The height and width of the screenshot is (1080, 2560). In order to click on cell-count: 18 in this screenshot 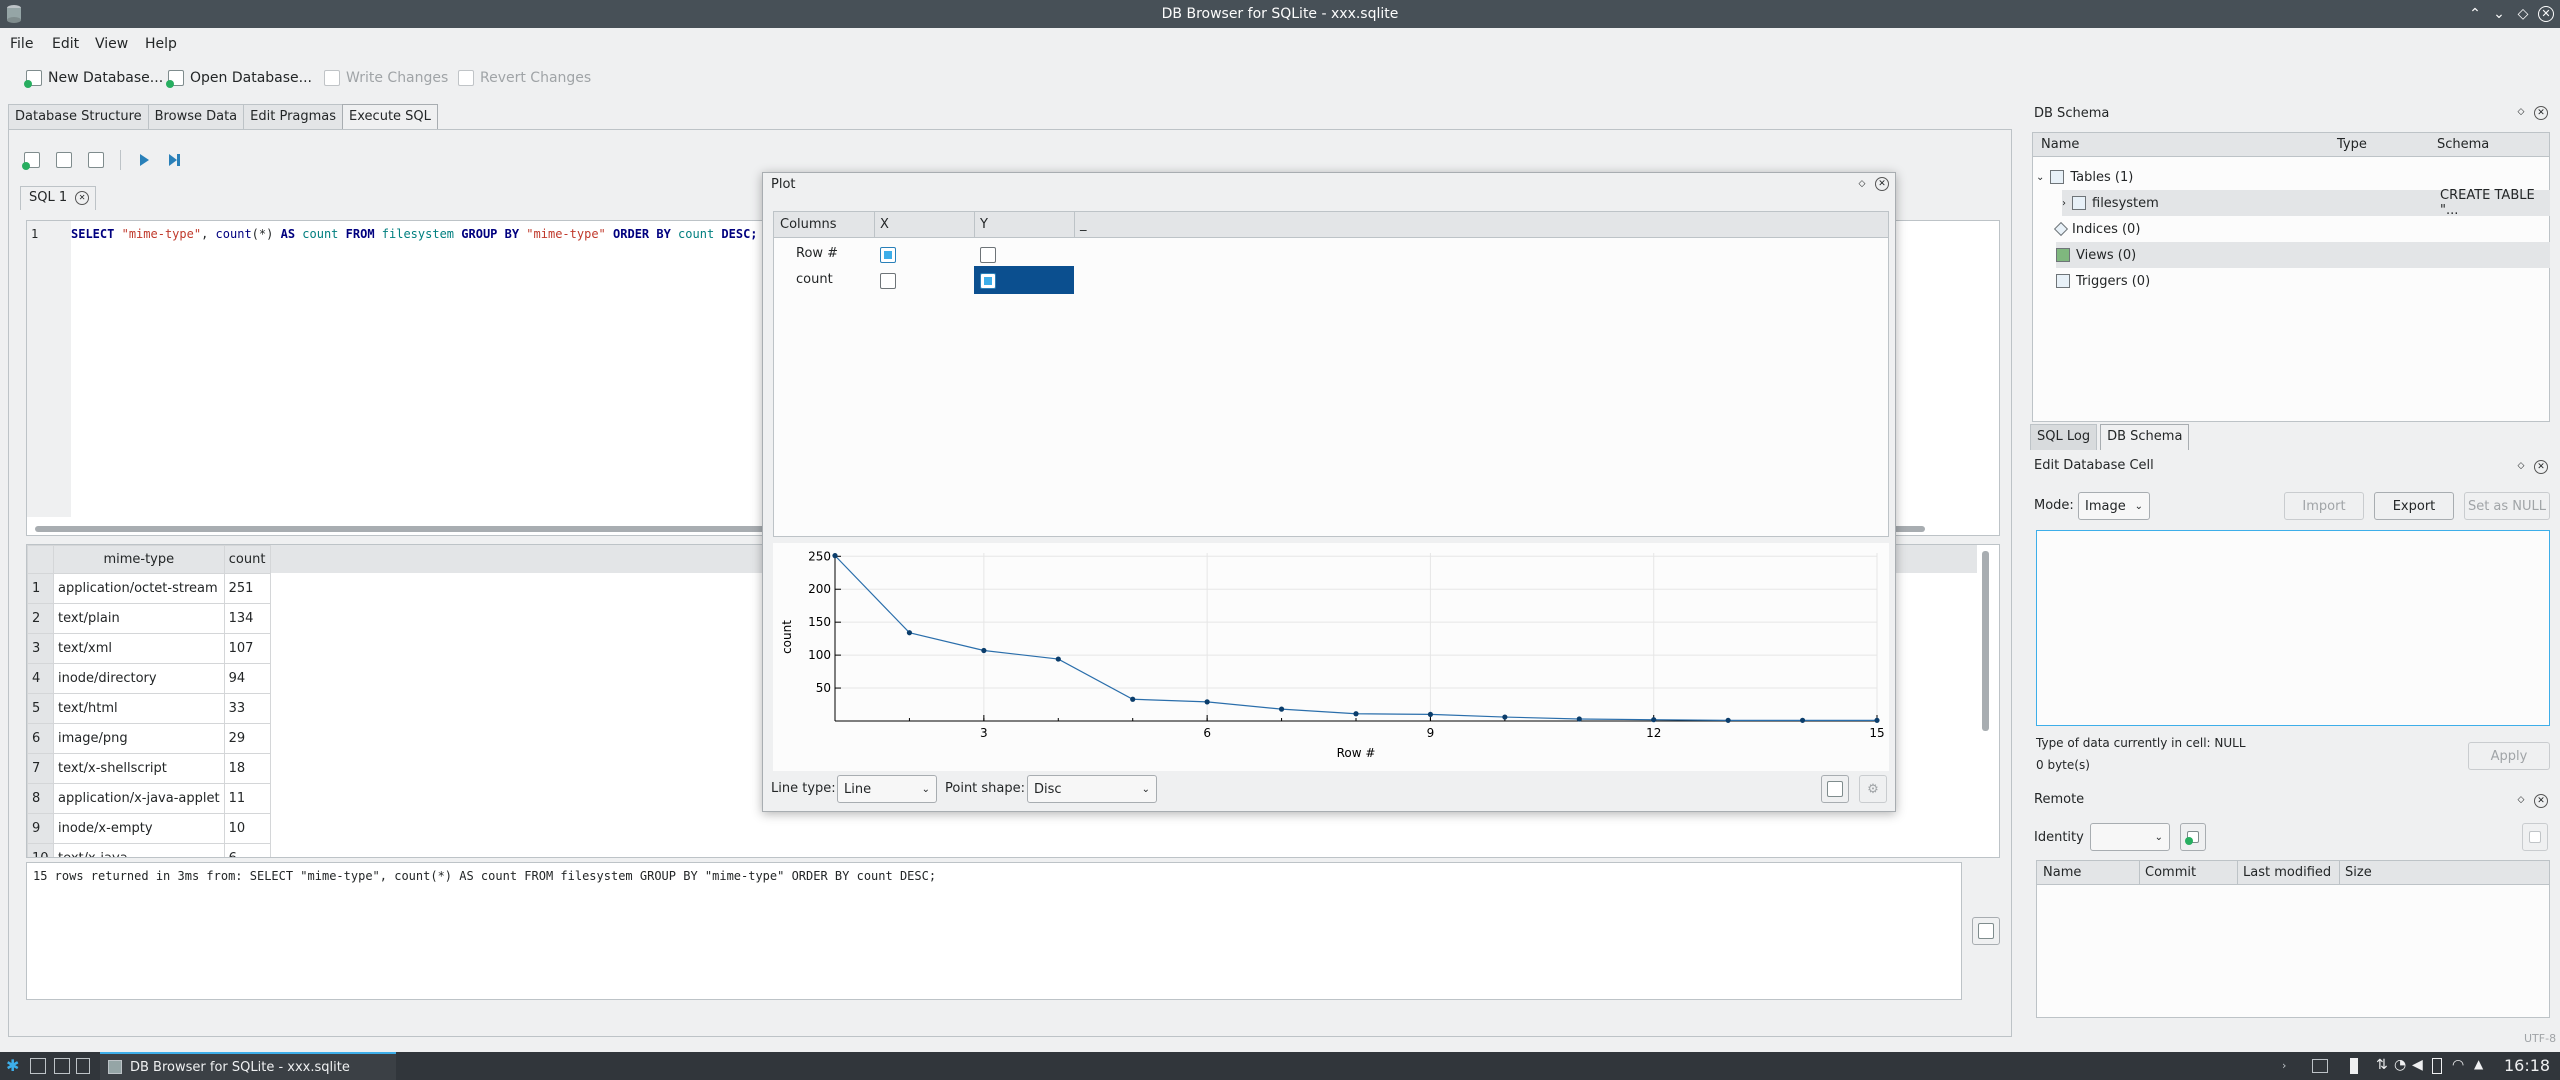, I will do `click(247, 768)`.